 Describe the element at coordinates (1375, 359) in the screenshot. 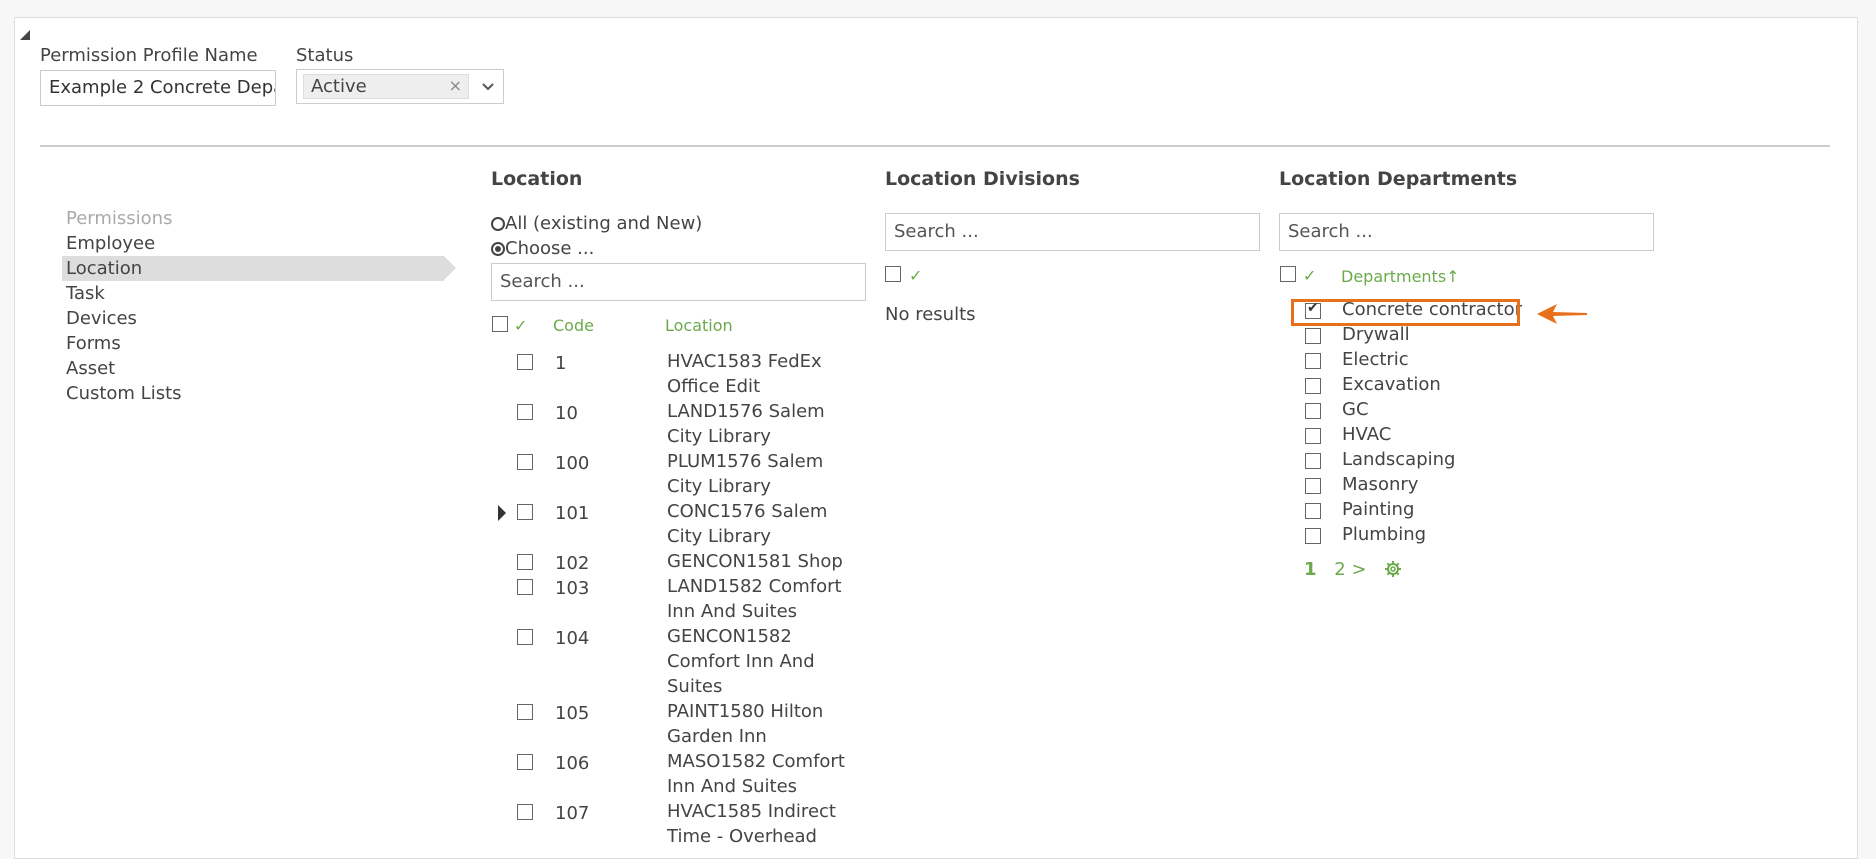

I see `department-label: Electric` at that location.